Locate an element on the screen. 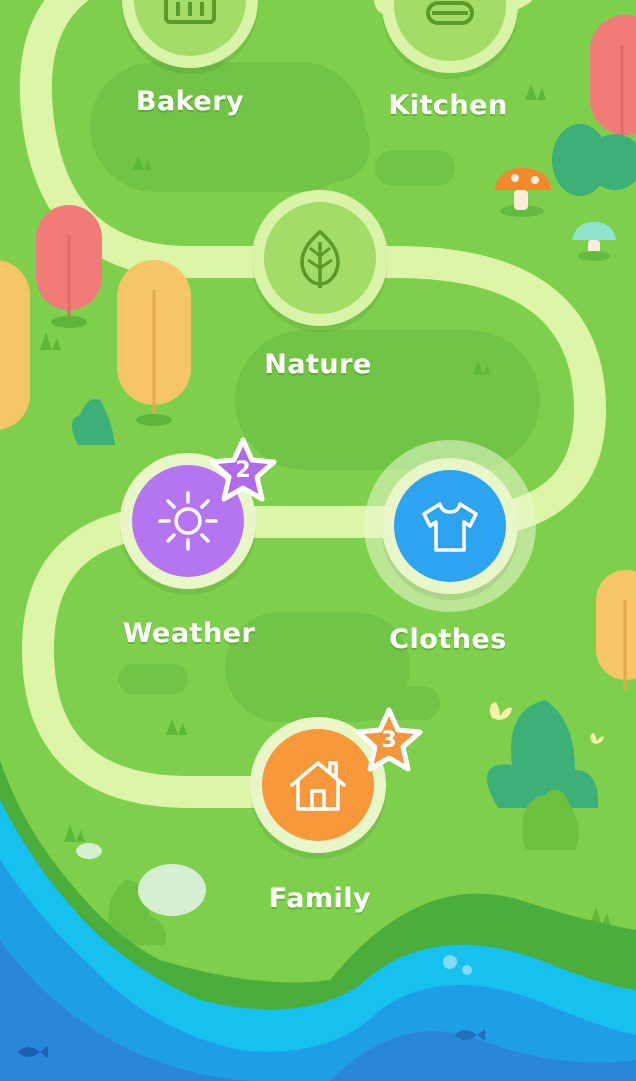 Image resolution: width=636 pixels, height=1081 pixels. lesson-label-weather: Weather is located at coordinates (189, 633).